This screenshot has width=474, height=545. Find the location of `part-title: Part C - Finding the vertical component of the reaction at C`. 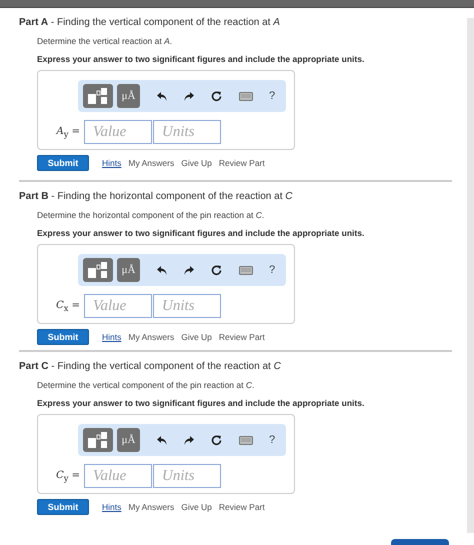

part-title: Part C - Finding the vertical component of the reaction at C is located at coordinates (150, 366).